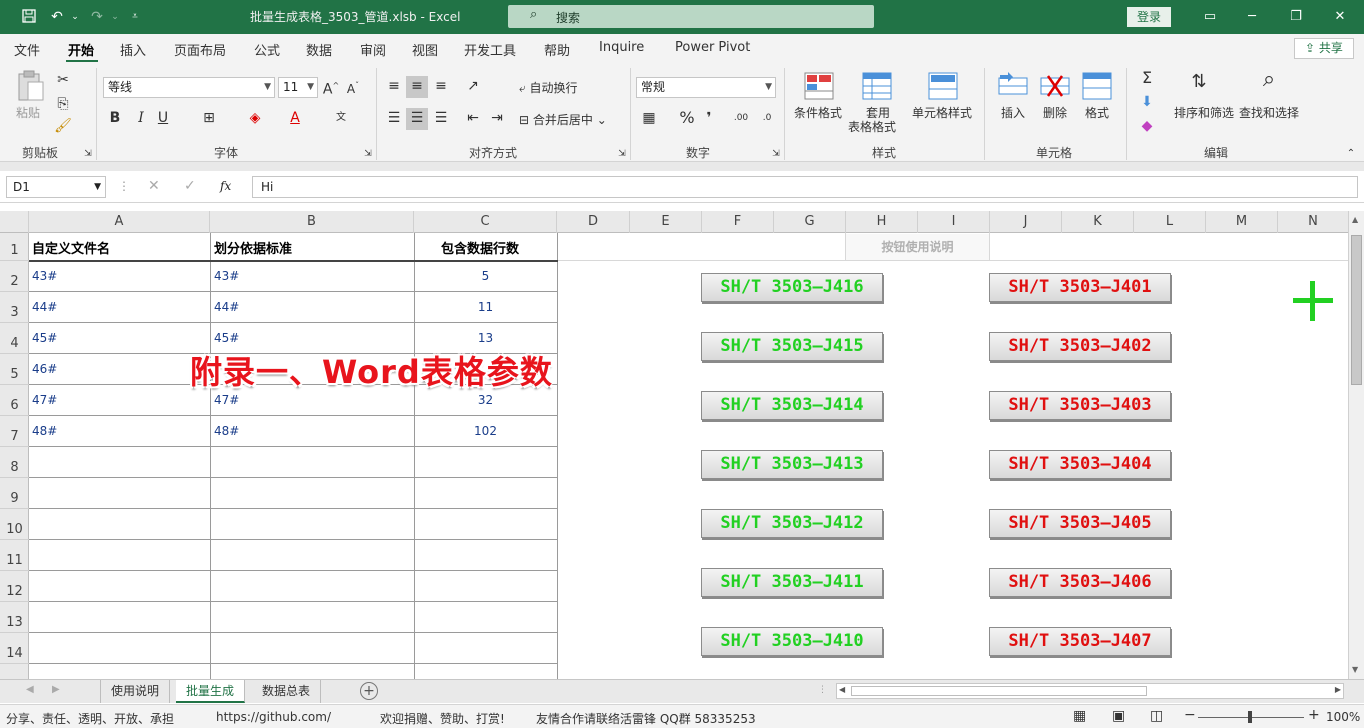 This screenshot has height=728, width=1364. What do you see at coordinates (1013, 112) in the screenshot?
I see `insert-cells-button: 插入` at bounding box center [1013, 112].